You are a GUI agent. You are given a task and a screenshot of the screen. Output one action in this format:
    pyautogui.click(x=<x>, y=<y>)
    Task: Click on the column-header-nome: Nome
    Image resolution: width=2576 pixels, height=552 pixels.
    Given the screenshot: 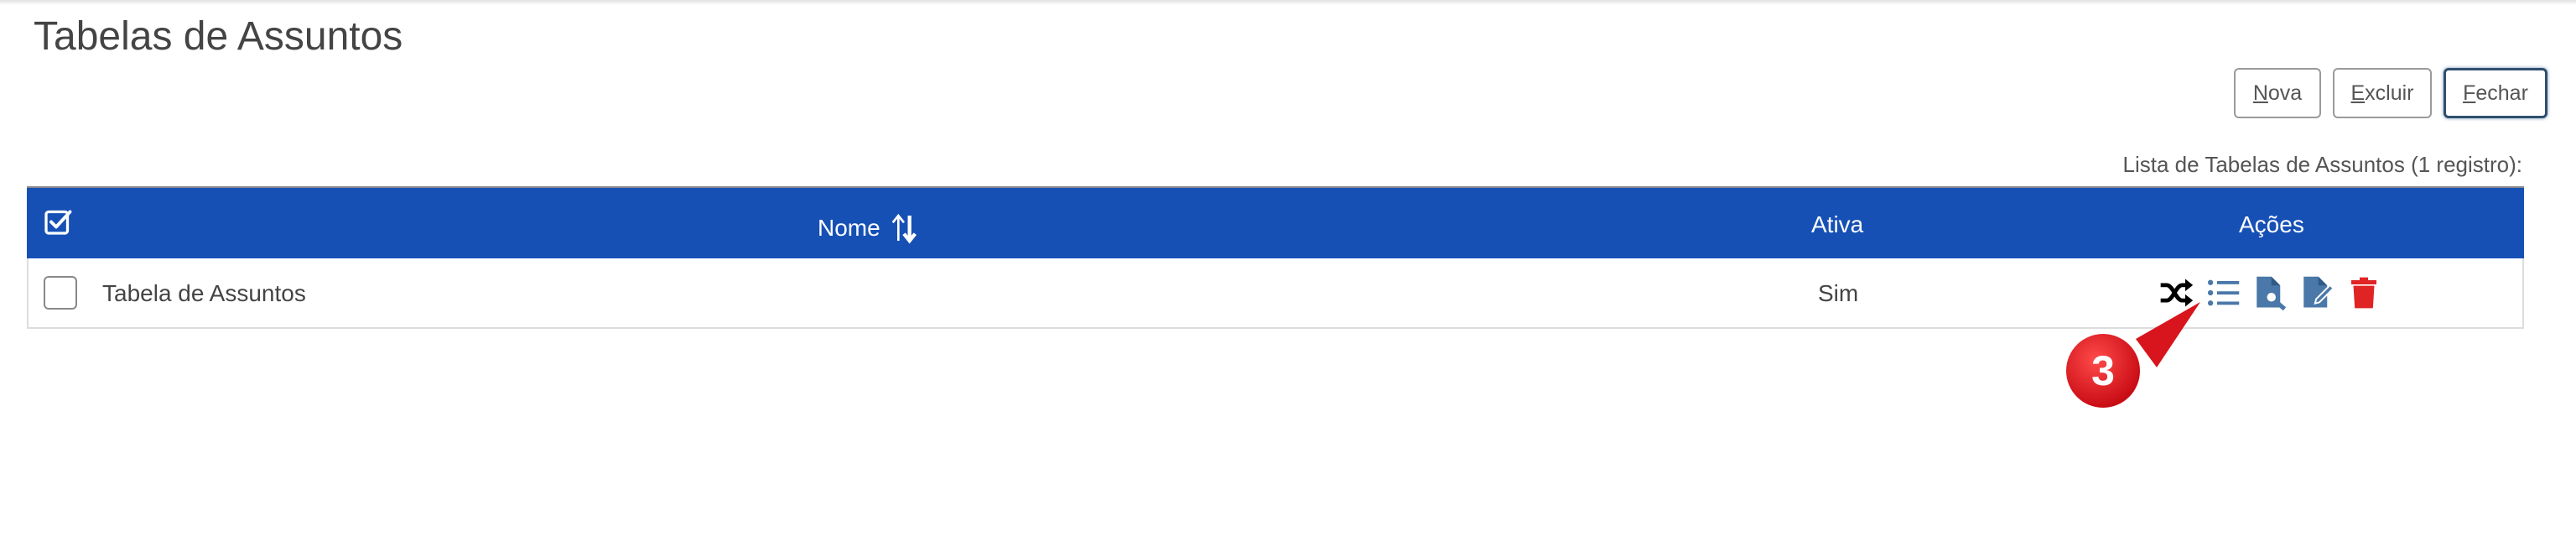 What is the action you would take?
    pyautogui.click(x=869, y=228)
    